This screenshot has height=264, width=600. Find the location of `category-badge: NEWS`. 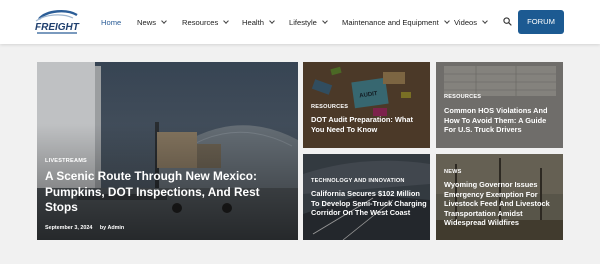

category-badge: NEWS is located at coordinates (453, 172).